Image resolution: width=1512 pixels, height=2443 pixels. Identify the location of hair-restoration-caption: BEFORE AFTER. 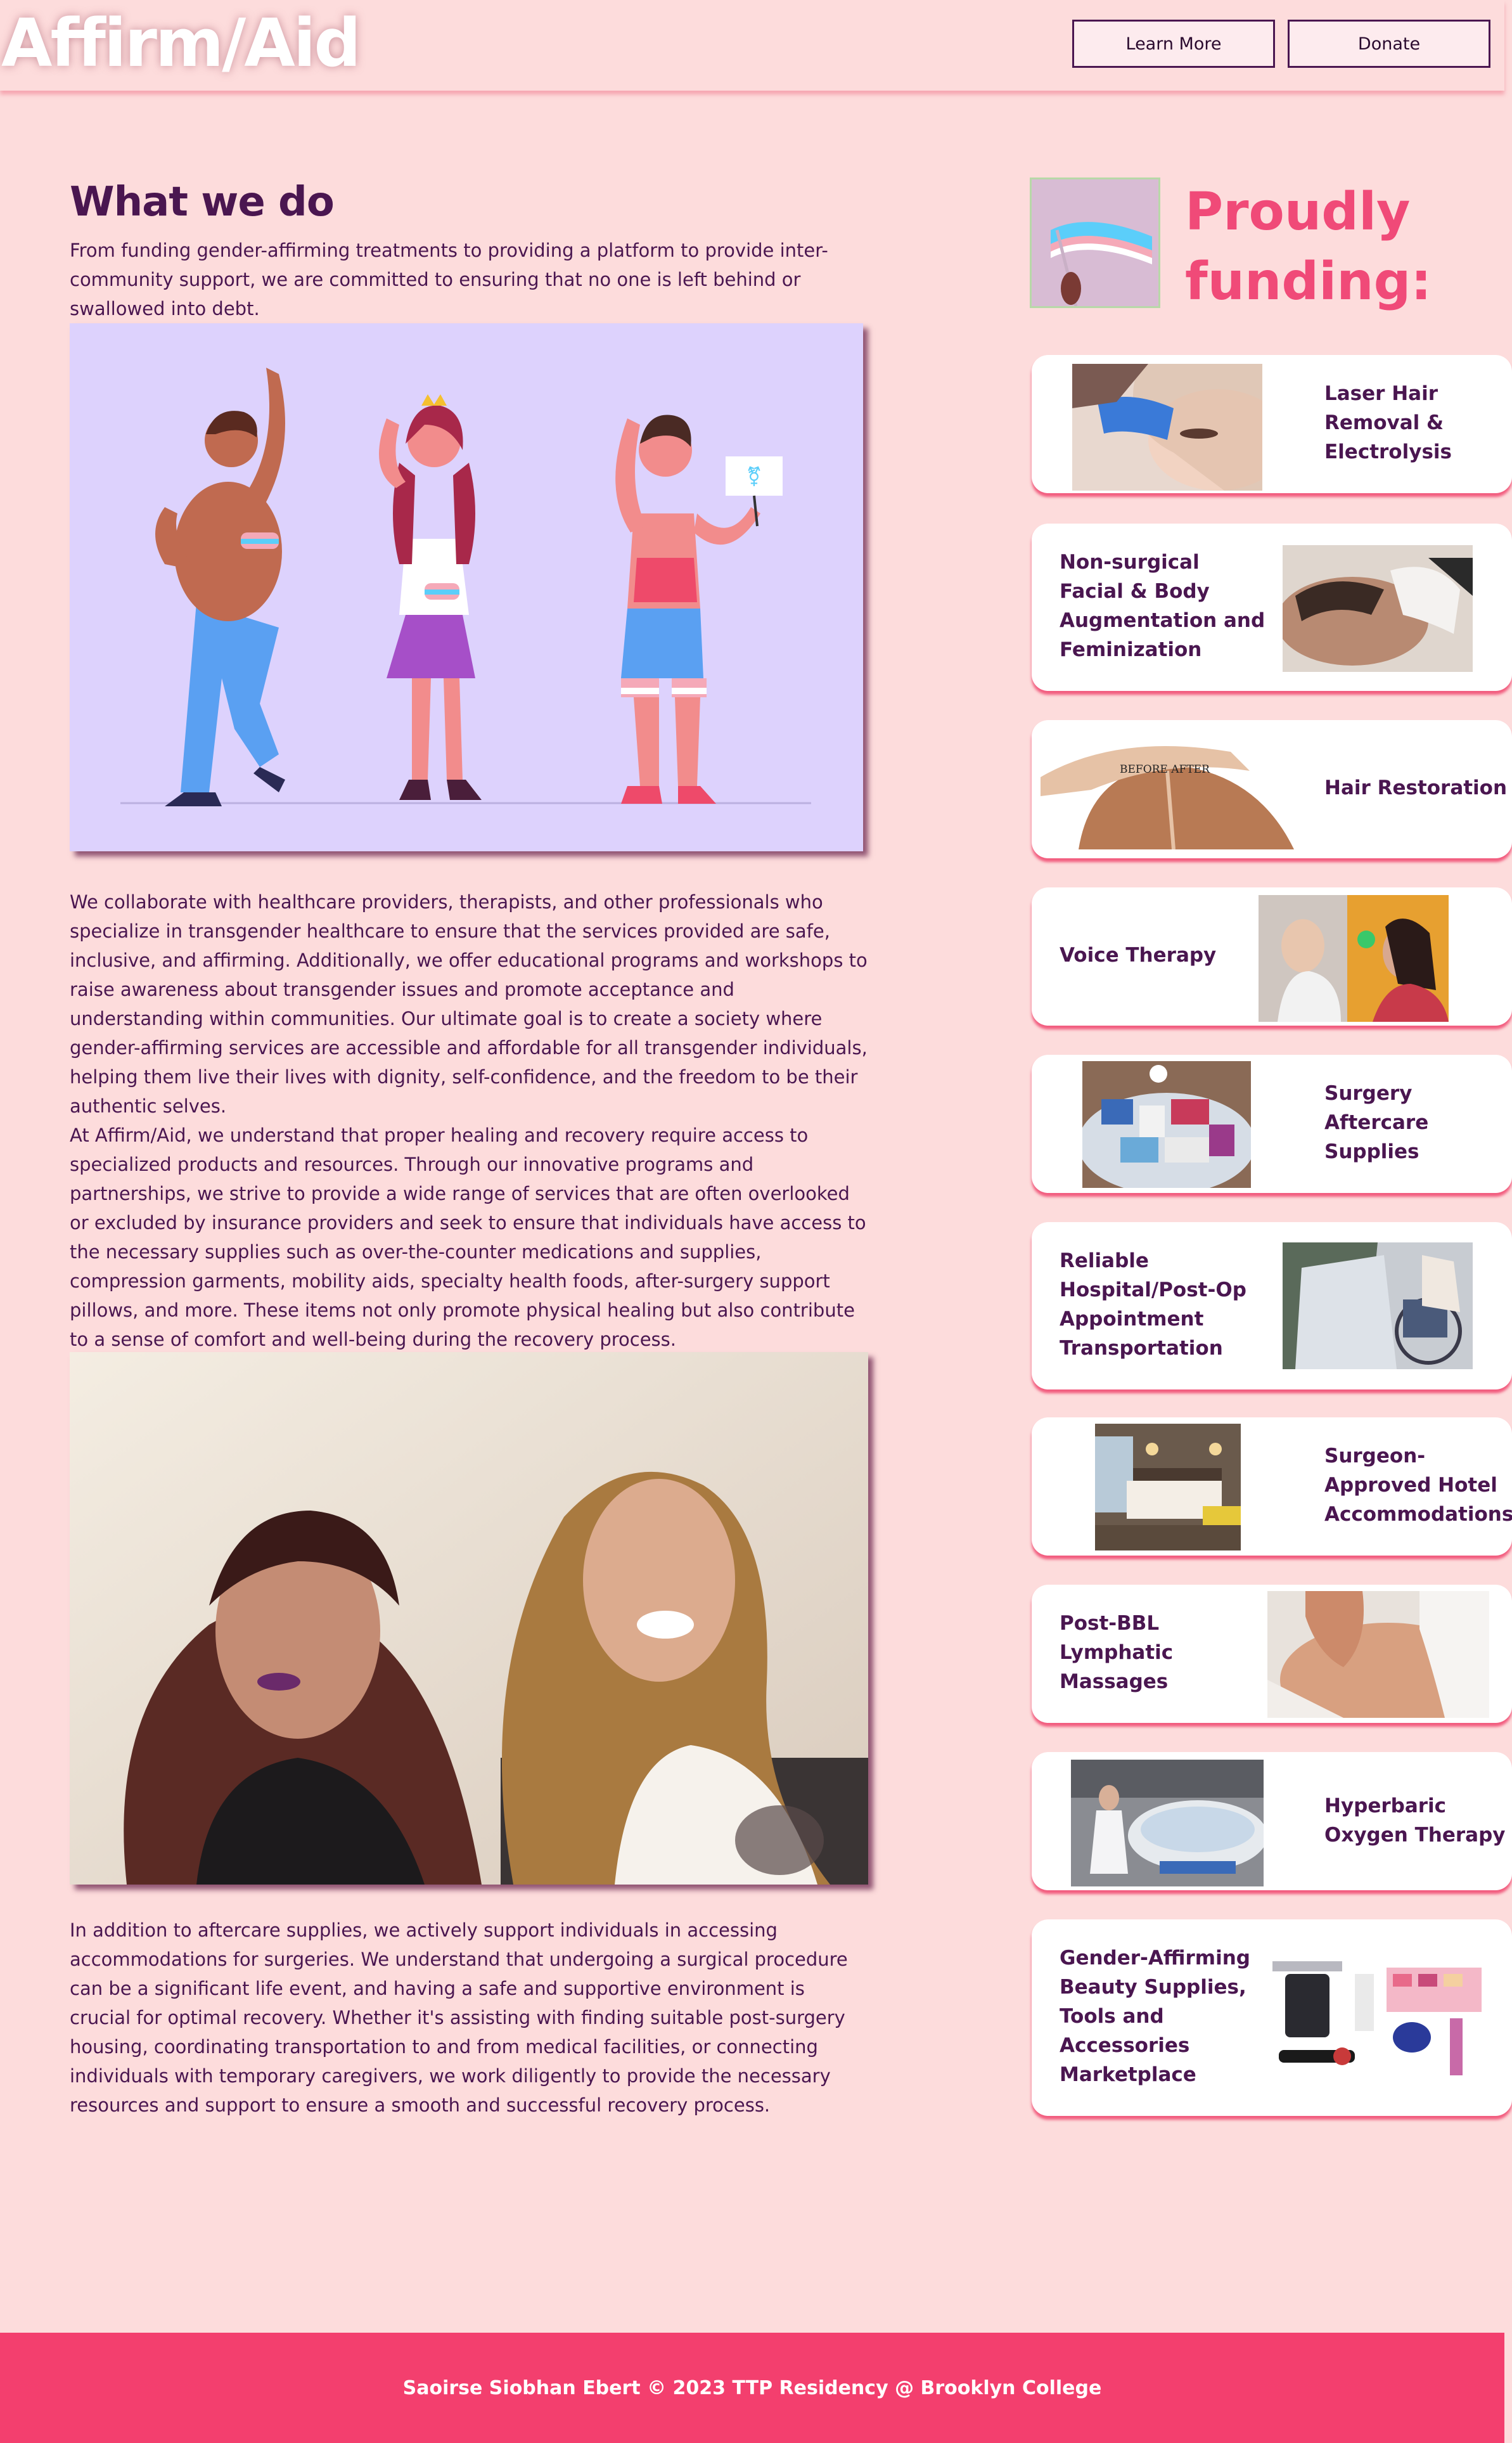
(1165, 769).